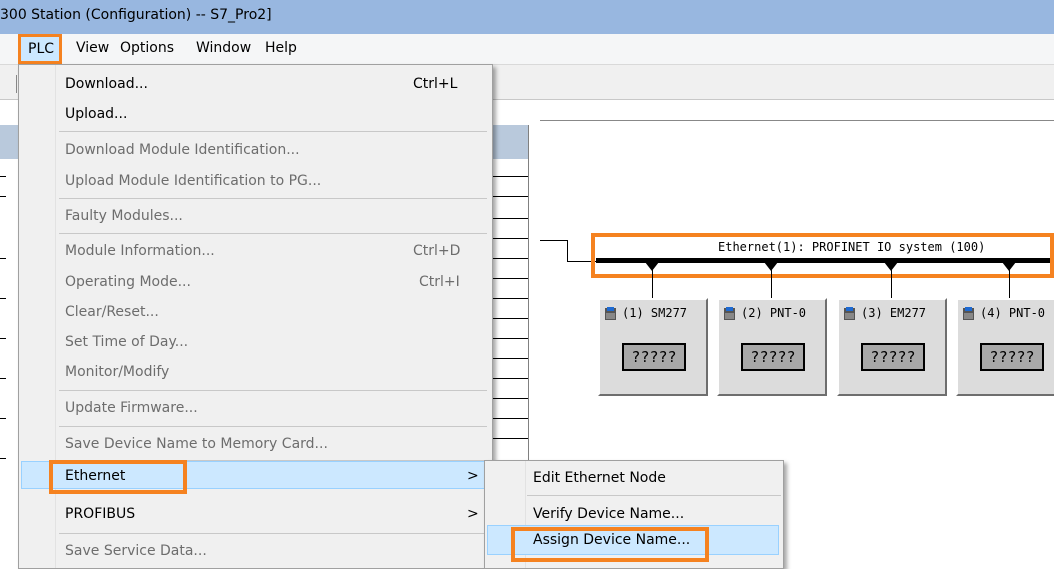 This screenshot has width=1054, height=569. What do you see at coordinates (92, 48) in the screenshot?
I see `menu-view: View` at bounding box center [92, 48].